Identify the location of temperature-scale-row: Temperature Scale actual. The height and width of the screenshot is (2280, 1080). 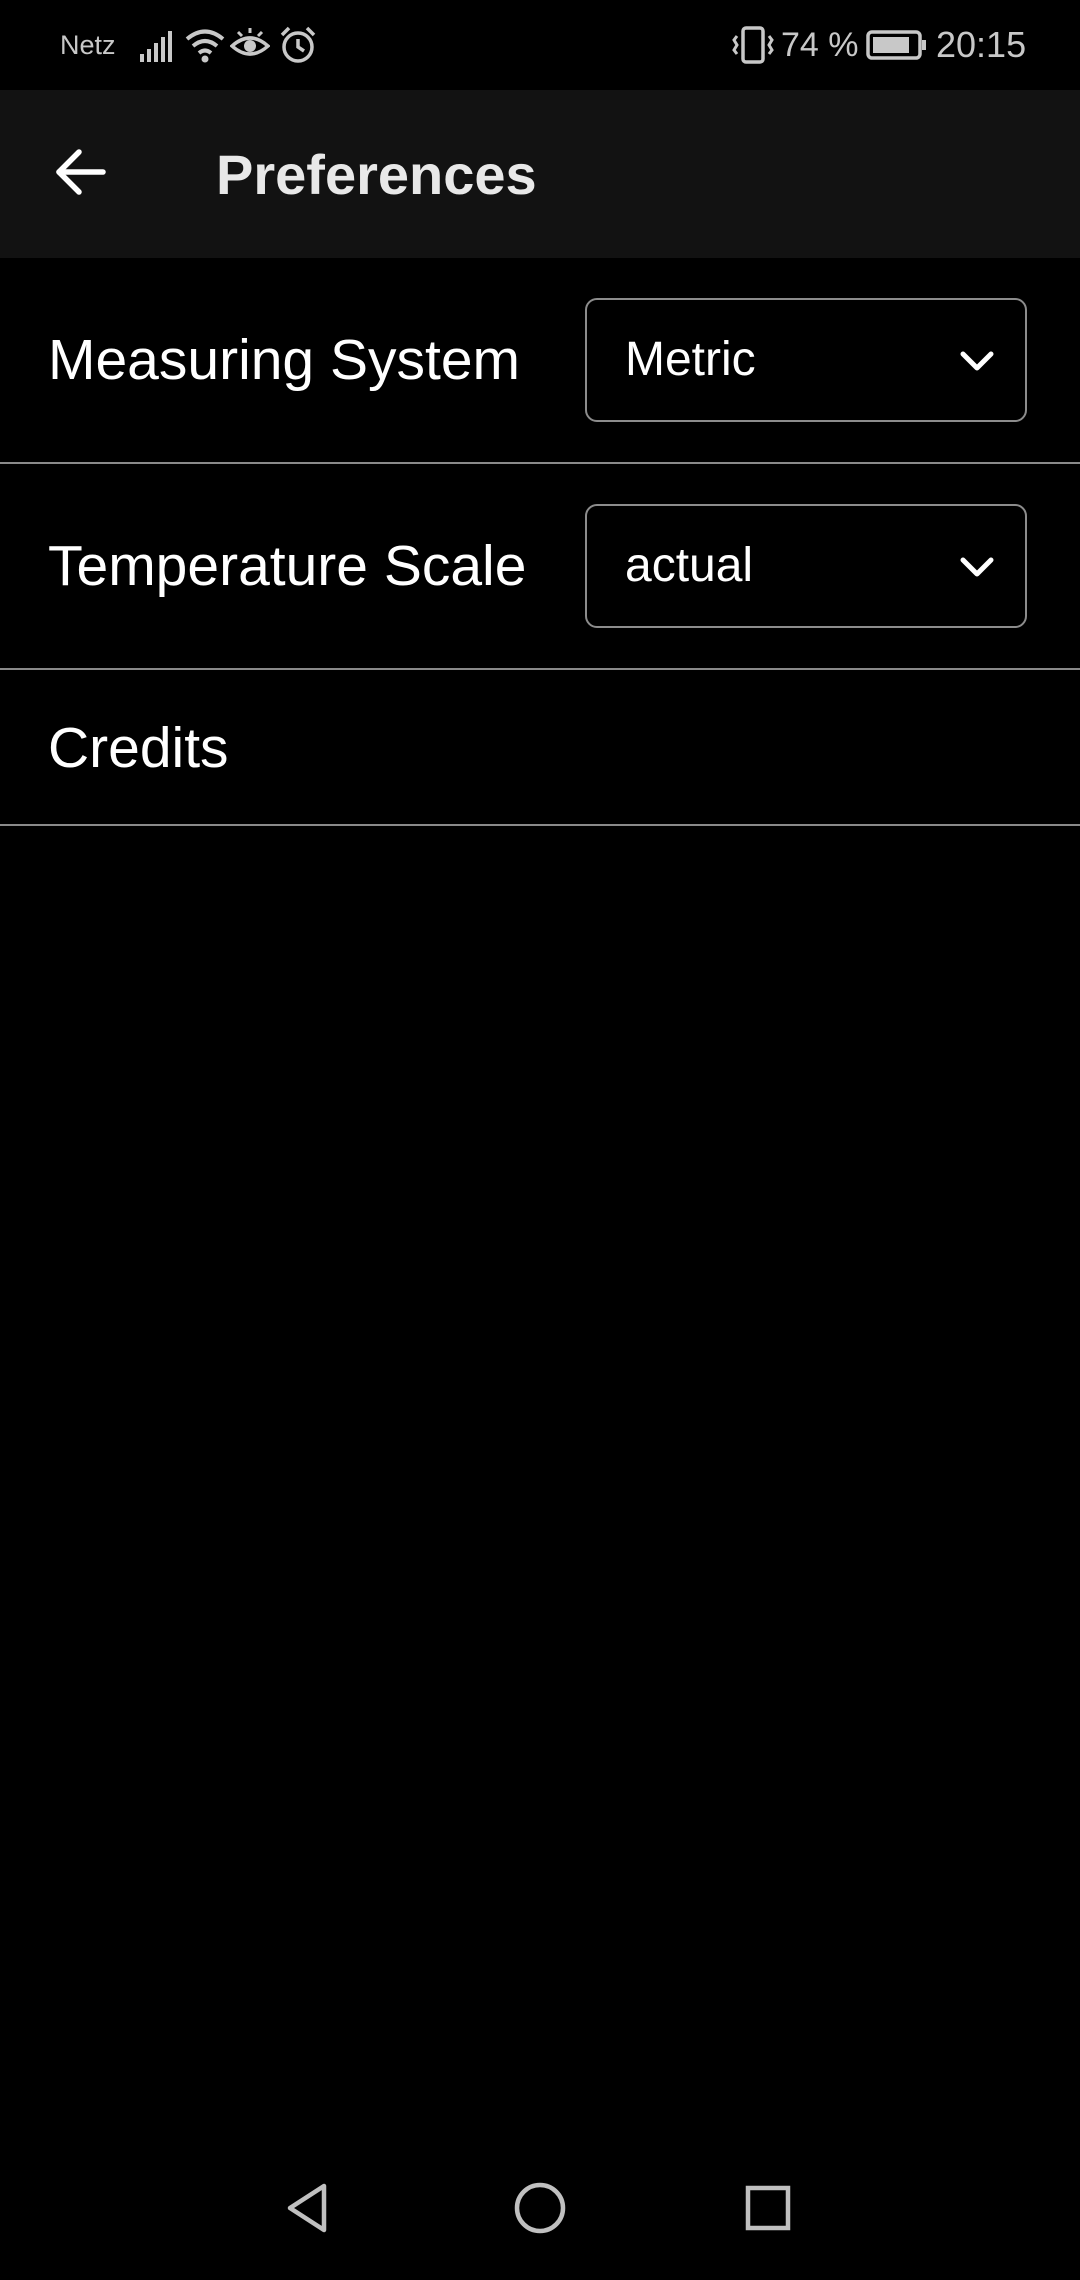
(540, 567).